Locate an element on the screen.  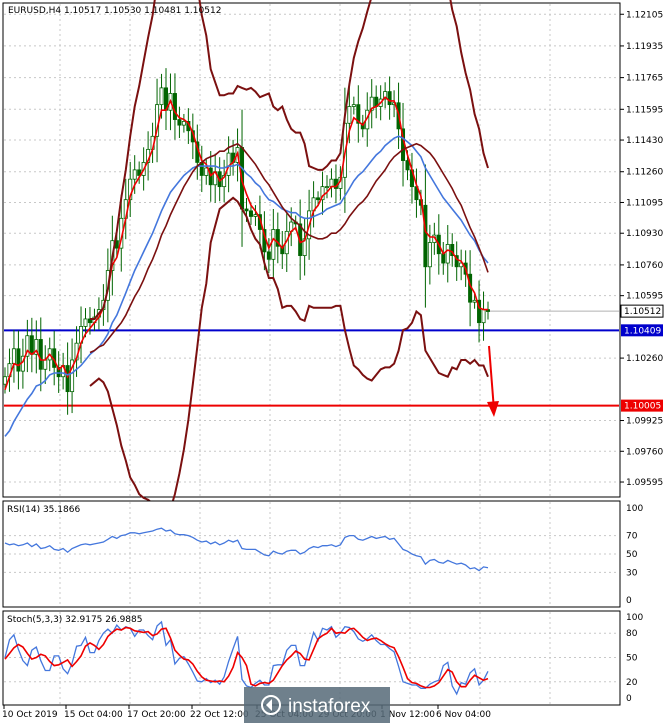
rsi-tick-label: 100 is located at coordinates (634, 509).